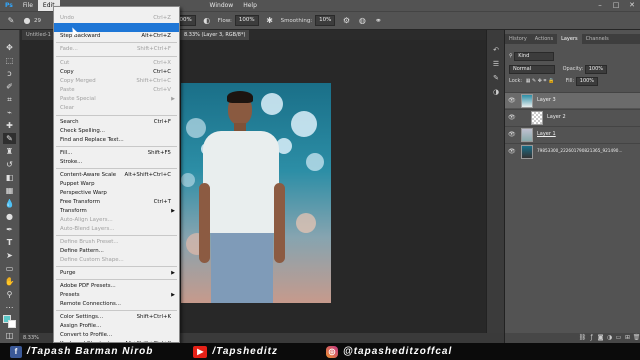 The height and width of the screenshot is (360, 640). Describe the element at coordinates (9, 229) in the screenshot. I see `pen-tool-icon: ✒` at that location.